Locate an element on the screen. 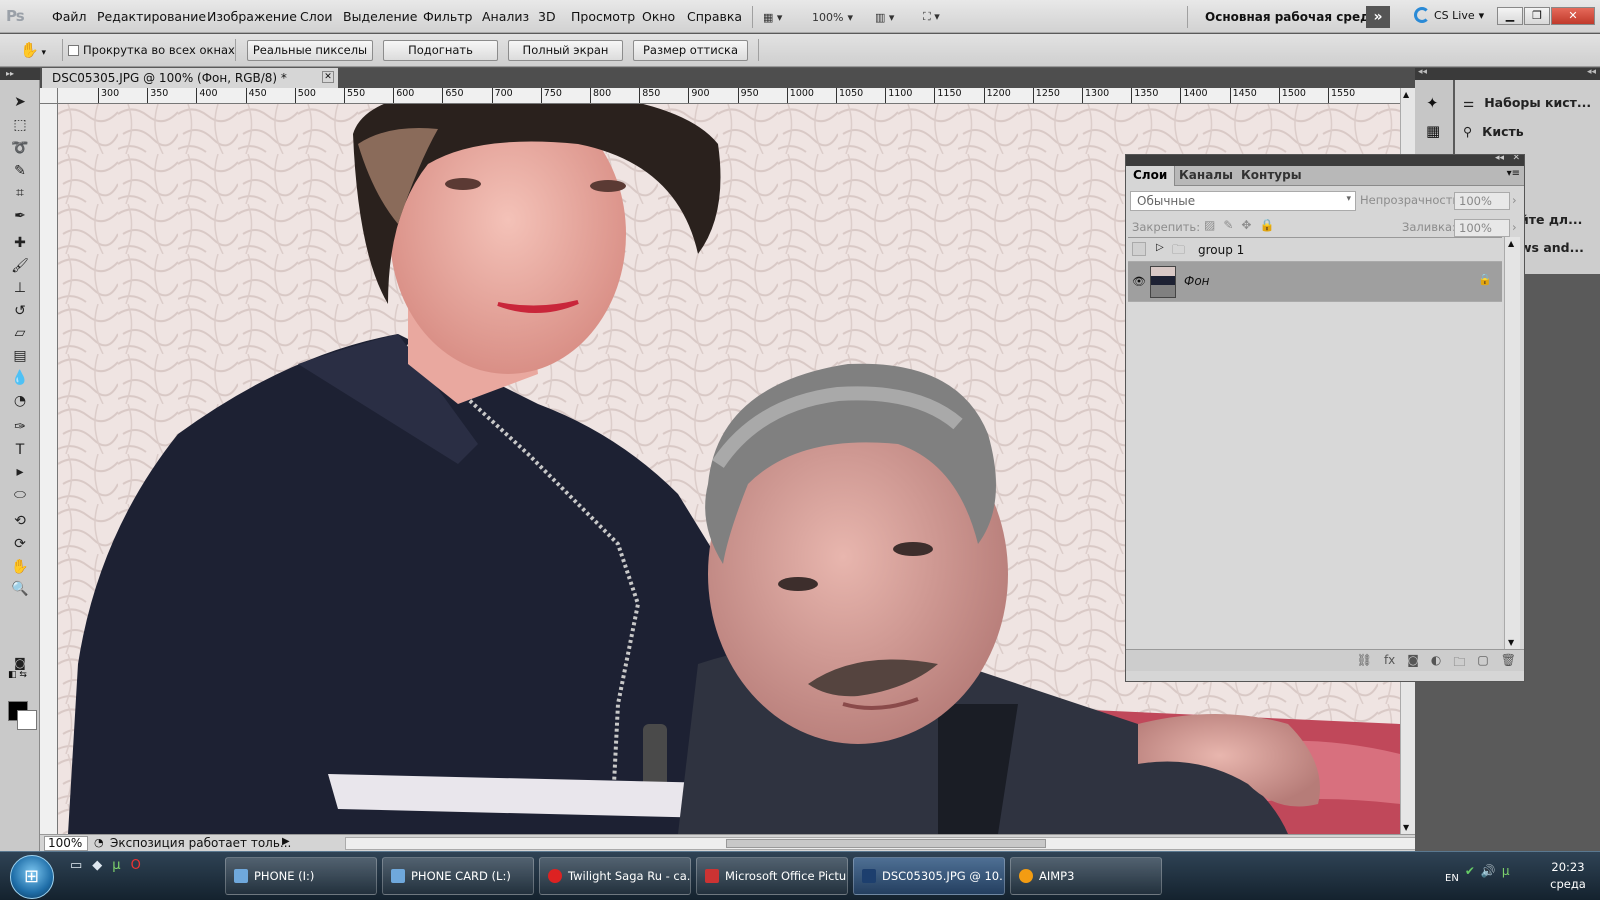 The width and height of the screenshot is (1600, 900). lock-transparent-icon: ▨ is located at coordinates (1209, 225).